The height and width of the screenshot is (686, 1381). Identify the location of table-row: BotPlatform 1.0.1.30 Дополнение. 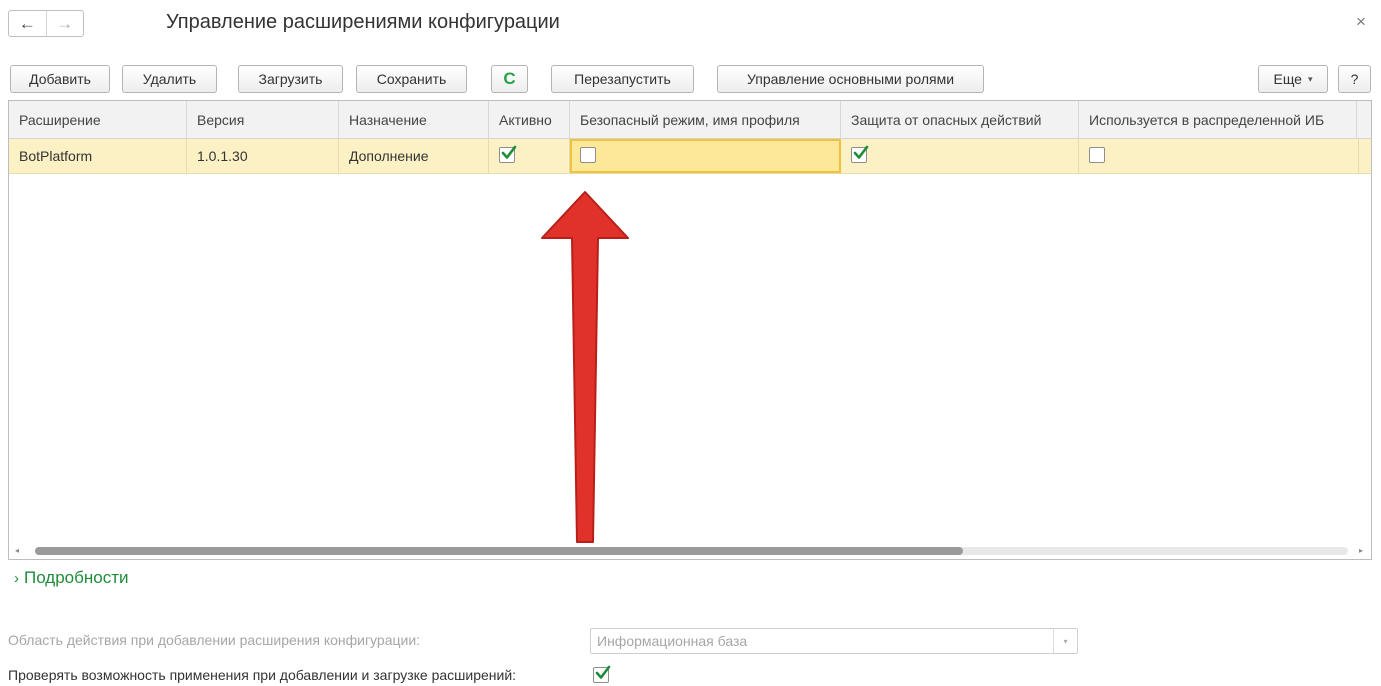
(690, 156).